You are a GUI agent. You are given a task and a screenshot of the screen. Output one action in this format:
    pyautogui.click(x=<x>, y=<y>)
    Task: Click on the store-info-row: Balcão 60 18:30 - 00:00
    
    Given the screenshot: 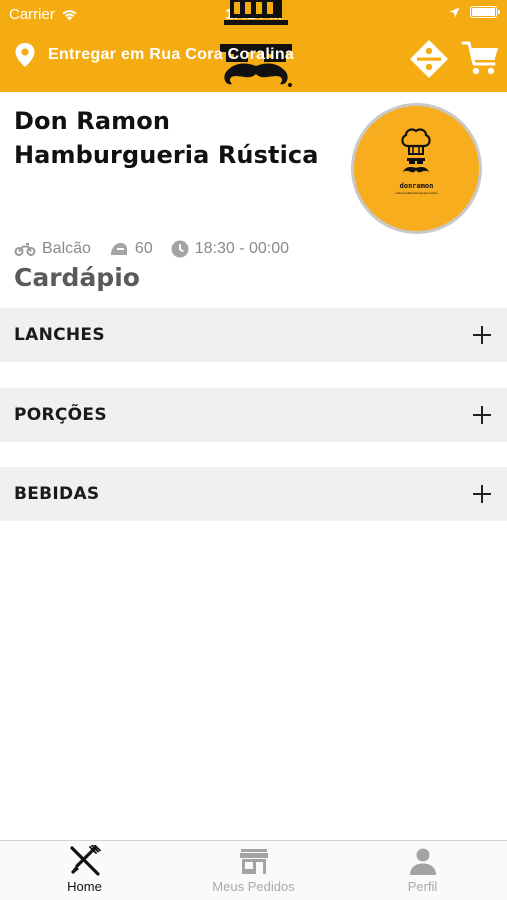 What is the action you would take?
    pyautogui.click(x=151, y=249)
    